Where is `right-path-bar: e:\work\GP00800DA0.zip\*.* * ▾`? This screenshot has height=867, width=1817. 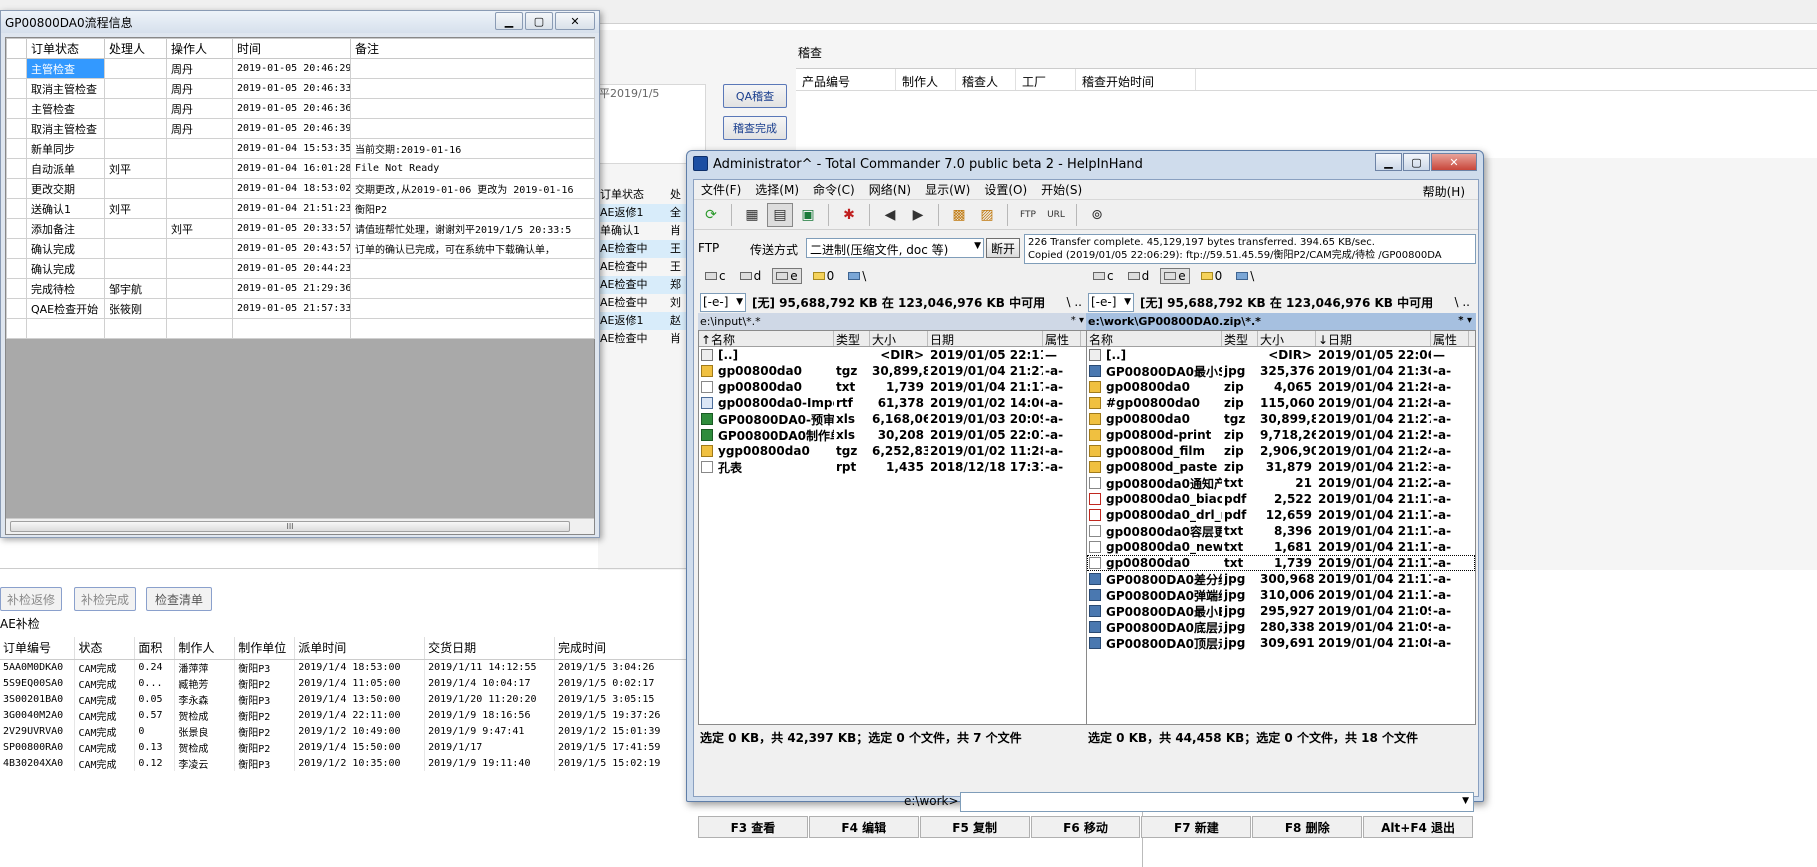 right-path-bar: e:\work\GP00800DA0.zip\*.* * ▾ is located at coordinates (1281, 321).